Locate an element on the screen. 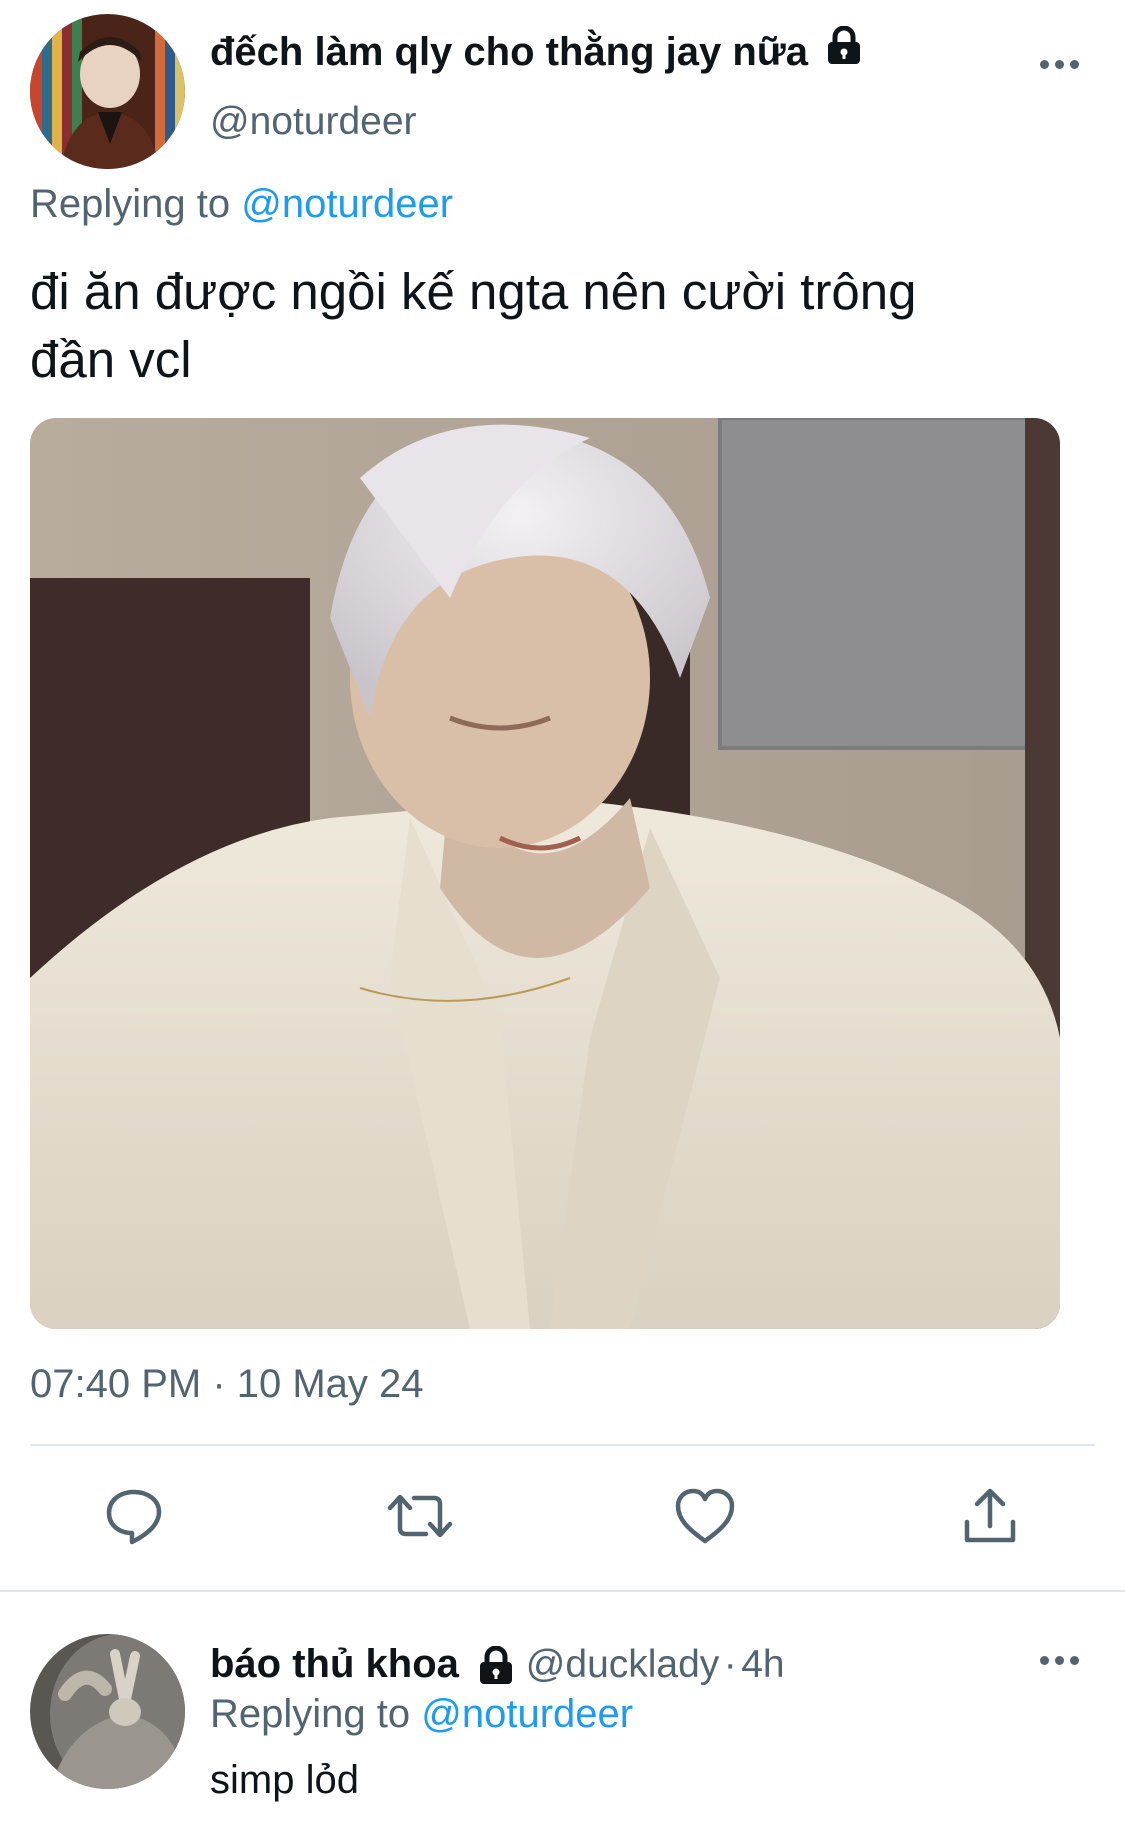  reply-text: simp lỏd is located at coordinates (284, 1780).